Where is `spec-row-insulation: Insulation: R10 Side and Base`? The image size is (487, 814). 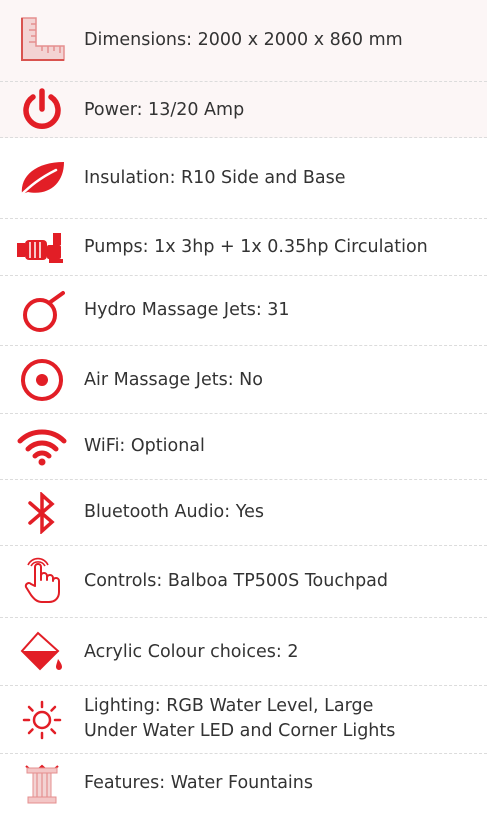
spec-row-insulation: Insulation: R10 Side and Base is located at coordinates (243, 178).